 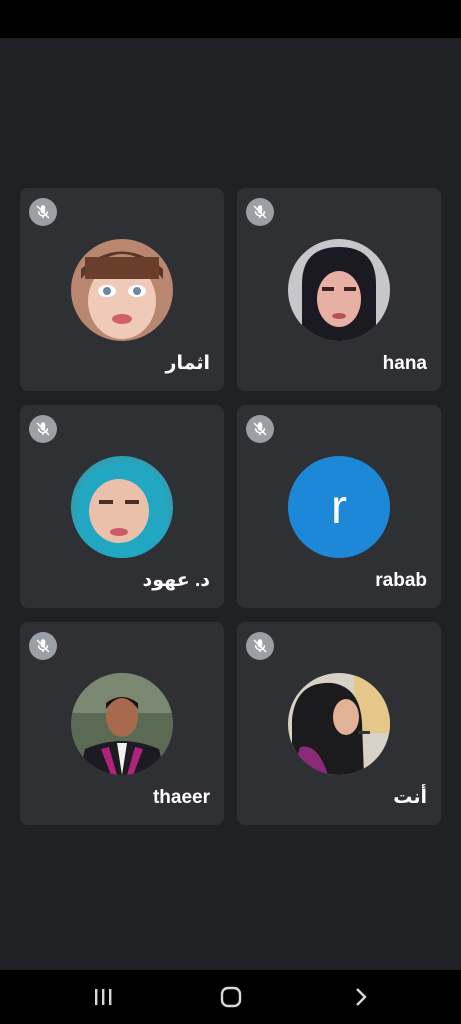 What do you see at coordinates (410, 797) in the screenshot?
I see `participant-name: أنت` at bounding box center [410, 797].